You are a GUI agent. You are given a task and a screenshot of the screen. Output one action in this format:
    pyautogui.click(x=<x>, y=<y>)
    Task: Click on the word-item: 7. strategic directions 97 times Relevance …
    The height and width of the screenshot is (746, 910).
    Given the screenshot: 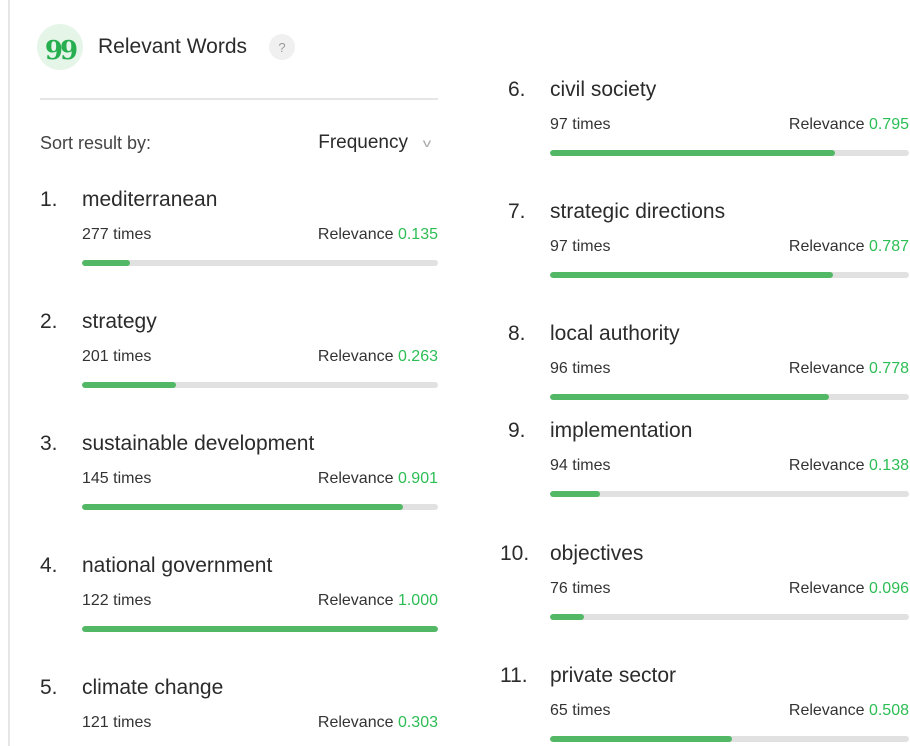 What is the action you would take?
    pyautogui.click(x=708, y=240)
    